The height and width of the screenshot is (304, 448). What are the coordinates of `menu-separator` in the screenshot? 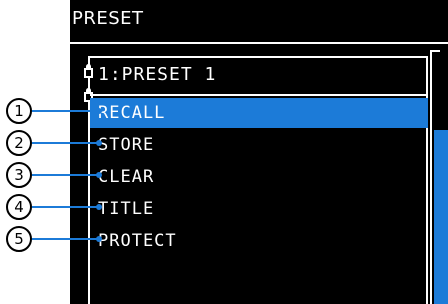 It's located at (258, 95).